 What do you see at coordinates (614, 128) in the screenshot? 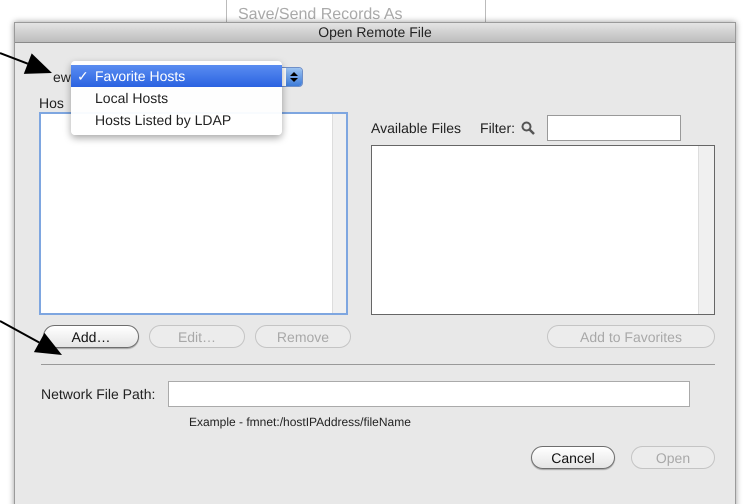
I see `filter-field` at bounding box center [614, 128].